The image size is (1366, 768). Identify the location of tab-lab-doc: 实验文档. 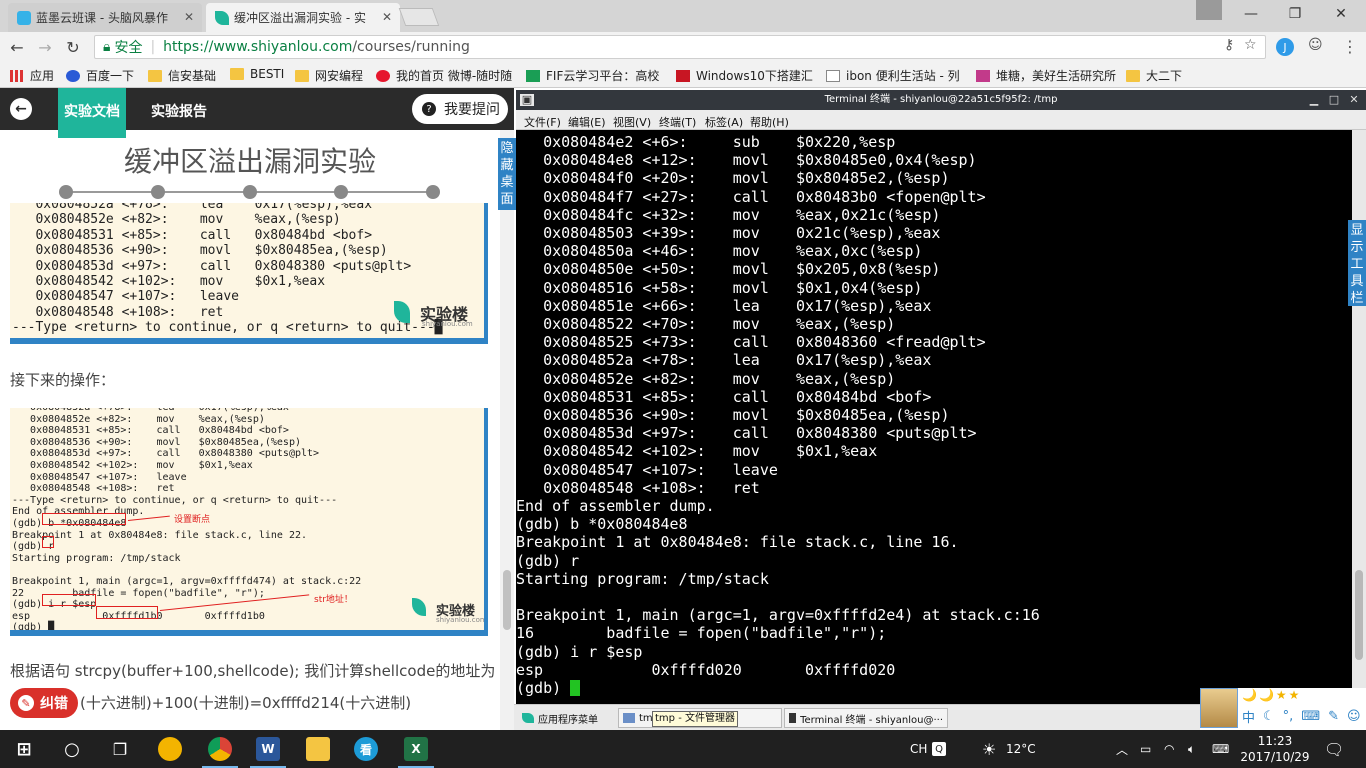
(92, 113).